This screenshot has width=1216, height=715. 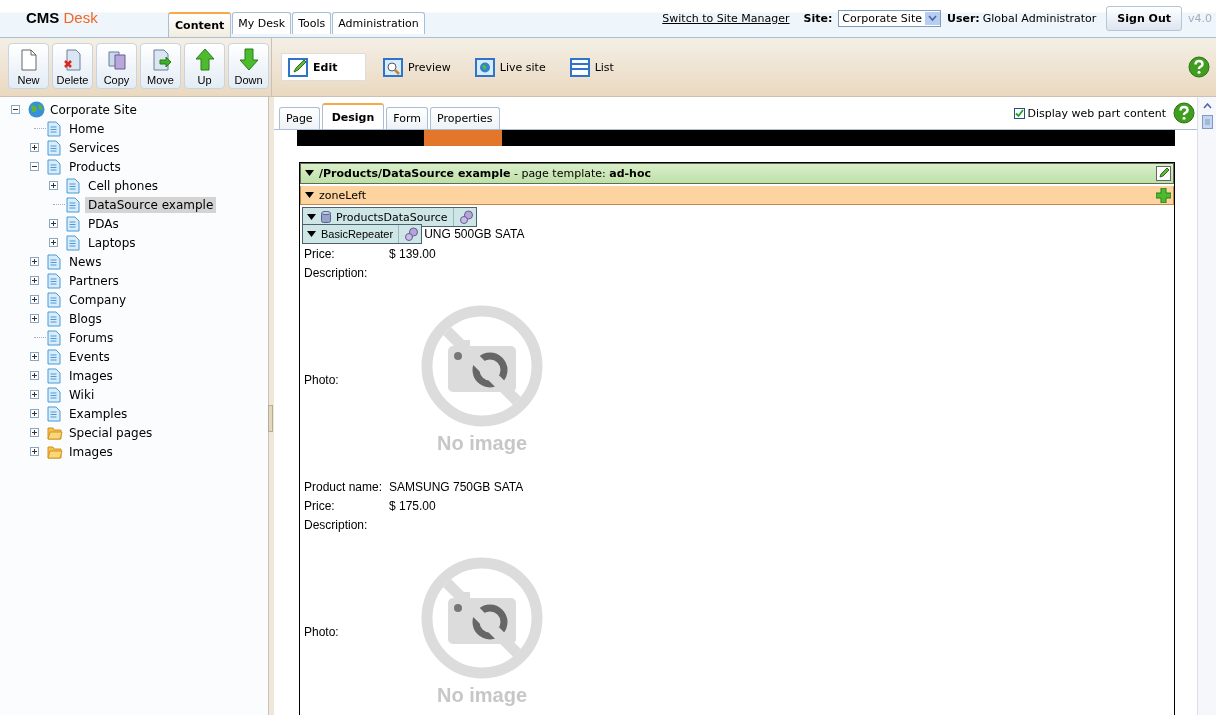 I want to click on folder-icon, so click(x=55, y=451).